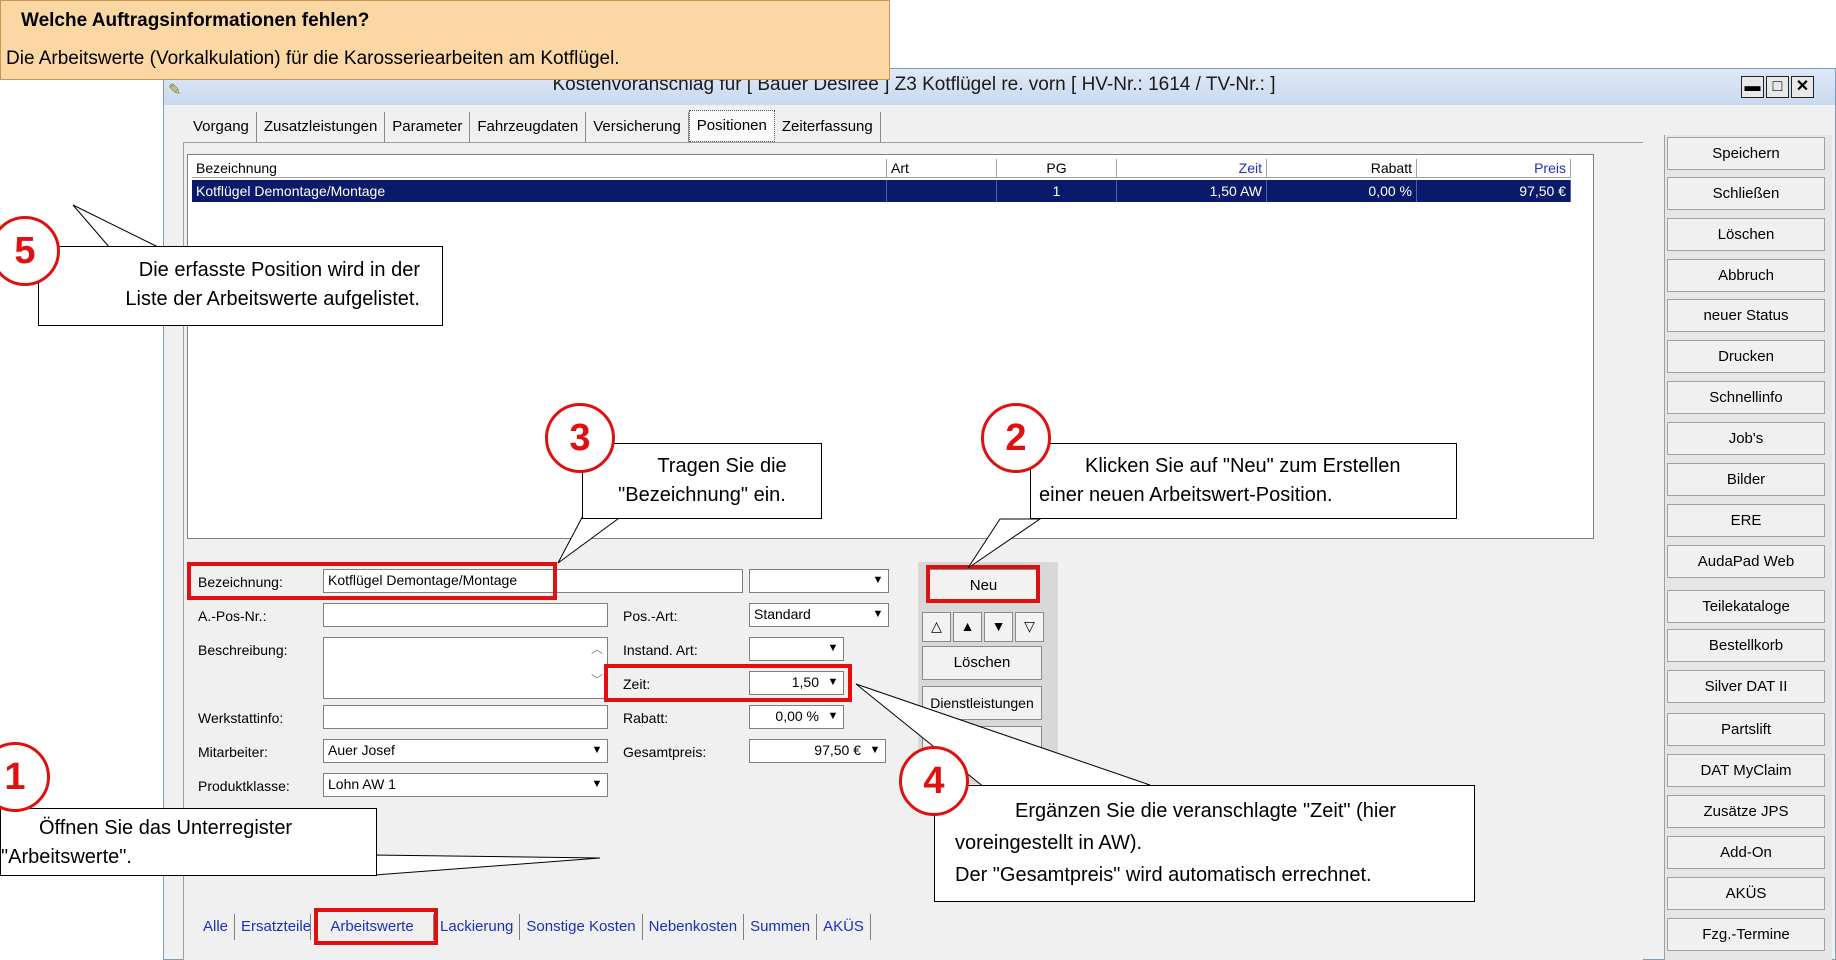  I want to click on beschreibung-label: Beschreibung:, so click(243, 650).